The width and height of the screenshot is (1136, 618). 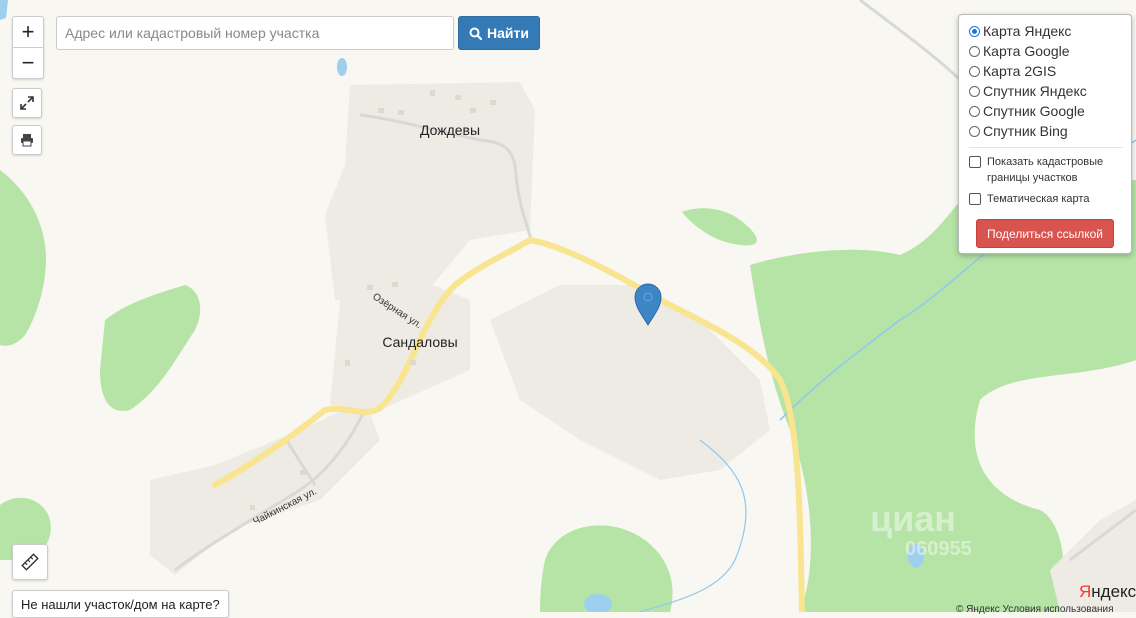 What do you see at coordinates (1045, 233) in the screenshot?
I see `share-link-button: Поделиться ссылкой` at bounding box center [1045, 233].